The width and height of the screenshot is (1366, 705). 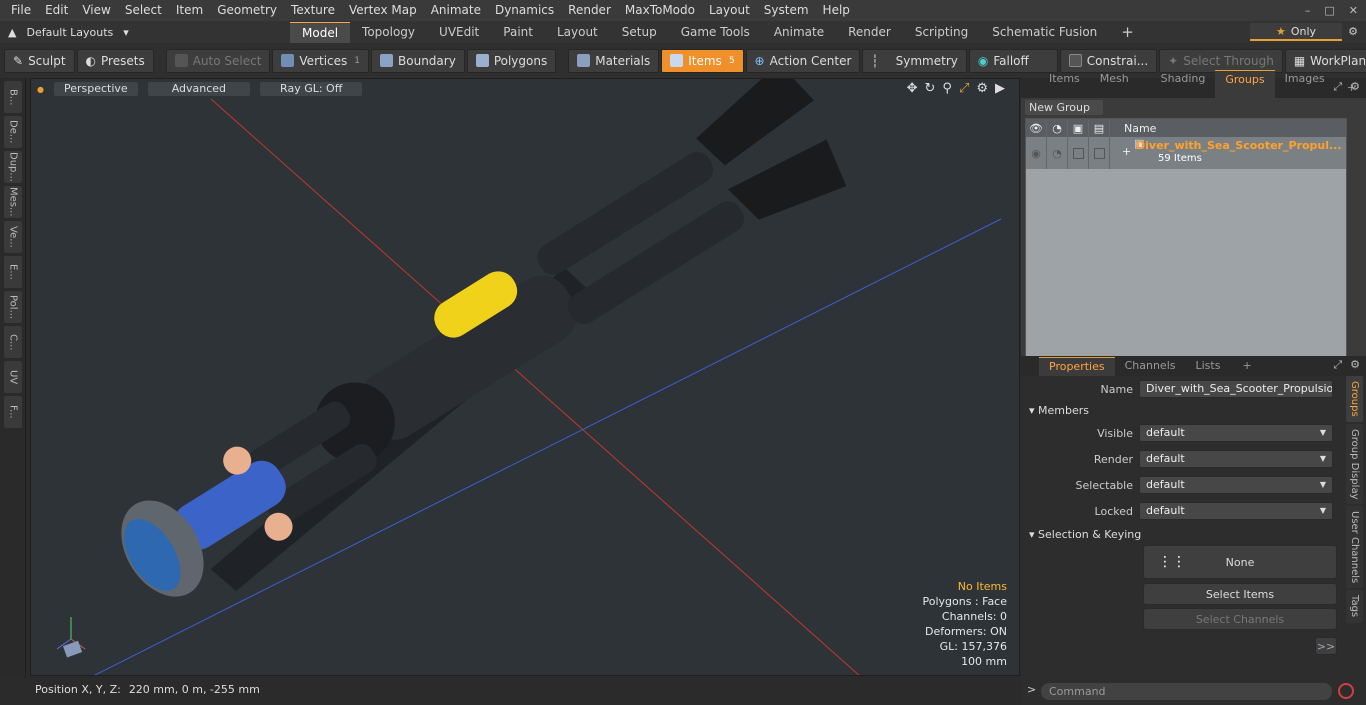 What do you see at coordinates (12, 32) in the screenshot?
I see `up-arrow-icon: ▲` at bounding box center [12, 32].